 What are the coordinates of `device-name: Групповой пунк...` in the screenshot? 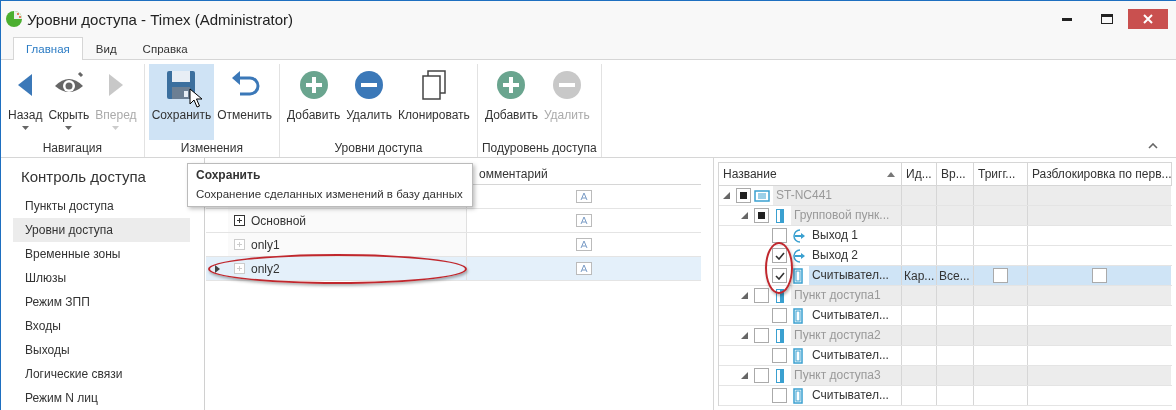 It's located at (846, 215).